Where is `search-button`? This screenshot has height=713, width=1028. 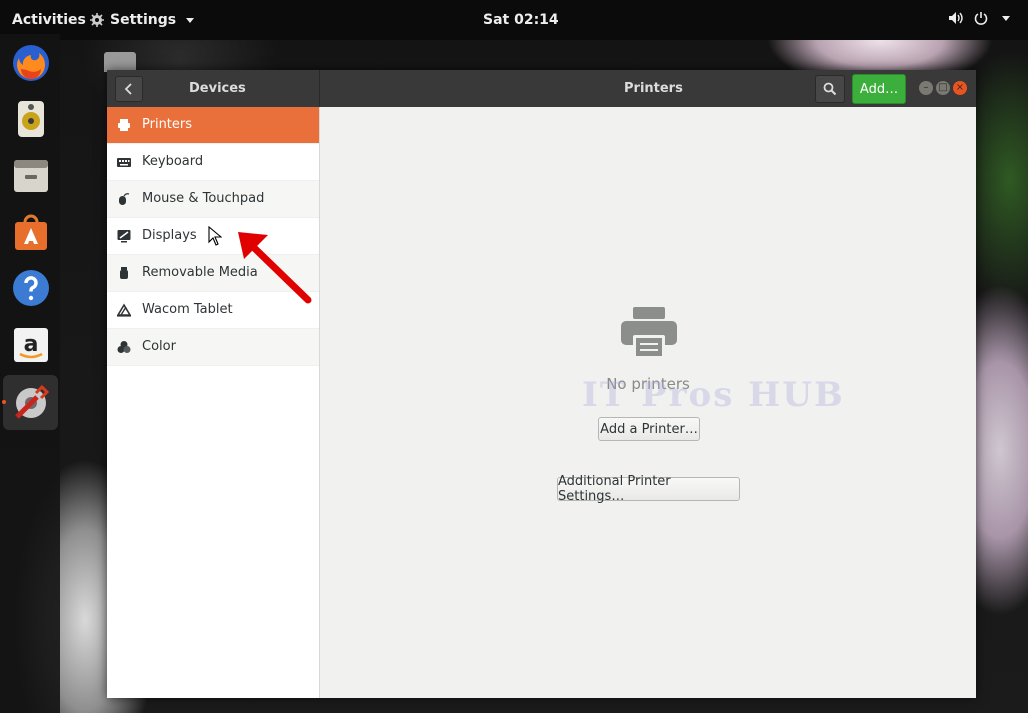
search-button is located at coordinates (830, 89).